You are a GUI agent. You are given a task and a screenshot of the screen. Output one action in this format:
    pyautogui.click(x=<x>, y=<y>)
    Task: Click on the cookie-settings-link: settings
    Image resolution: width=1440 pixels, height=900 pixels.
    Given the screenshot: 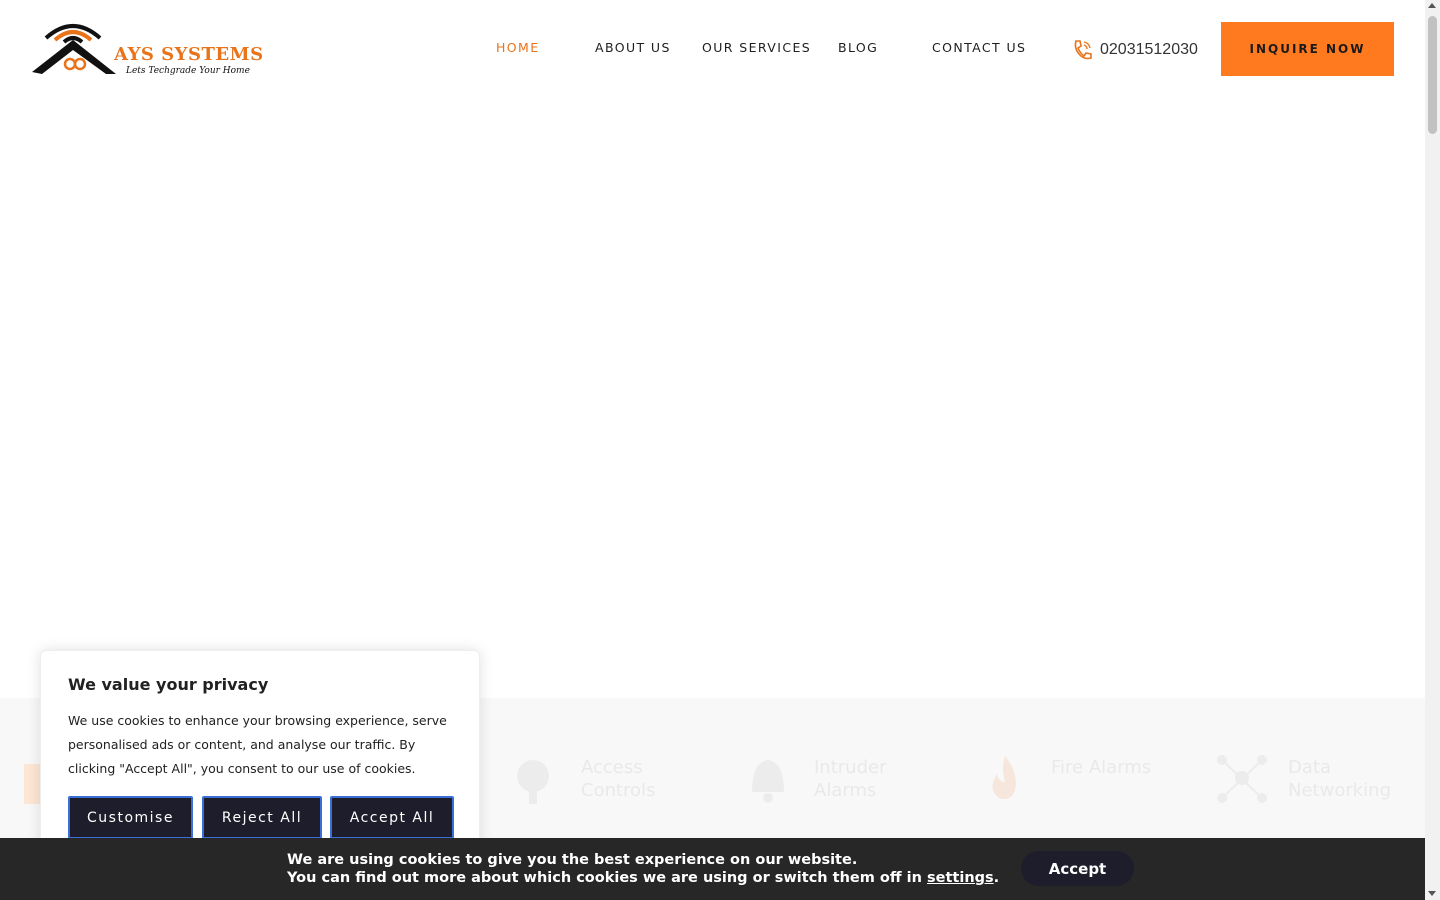 What is the action you would take?
    pyautogui.click(x=960, y=878)
    